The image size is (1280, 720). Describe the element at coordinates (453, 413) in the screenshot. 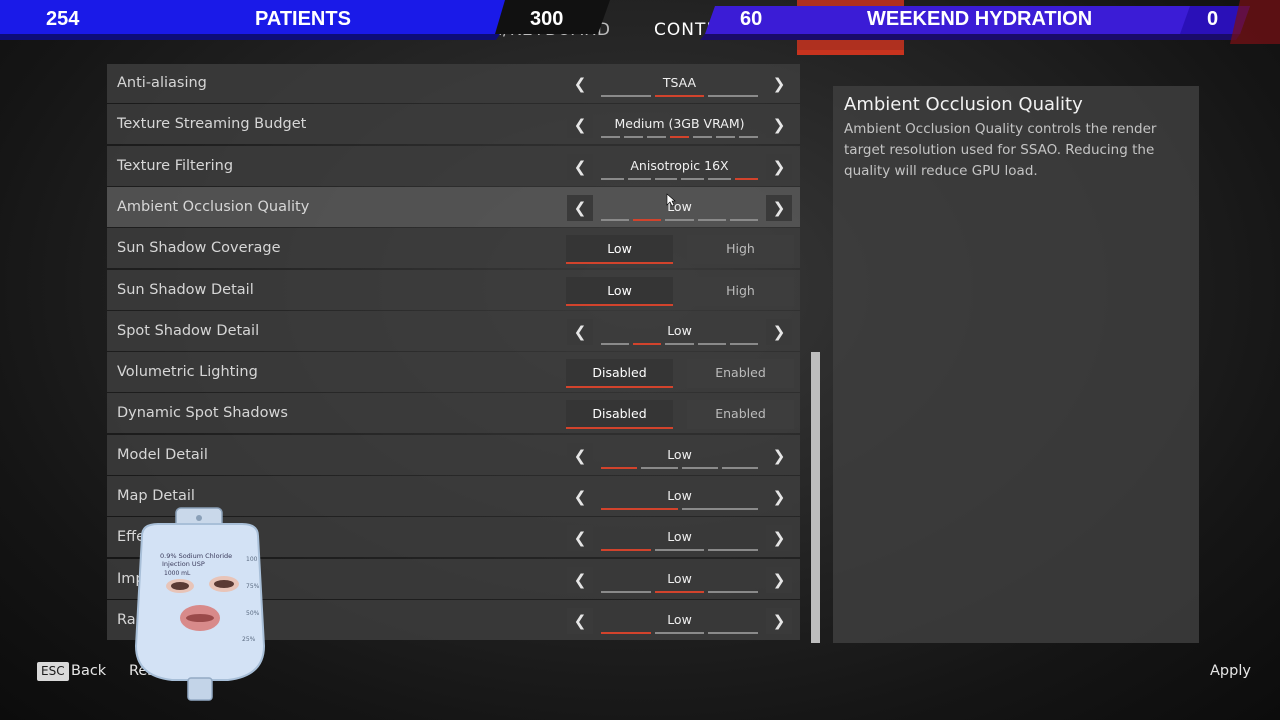

I see `setting-row: Dynamic Spot Shadows Disabled Enabled` at that location.